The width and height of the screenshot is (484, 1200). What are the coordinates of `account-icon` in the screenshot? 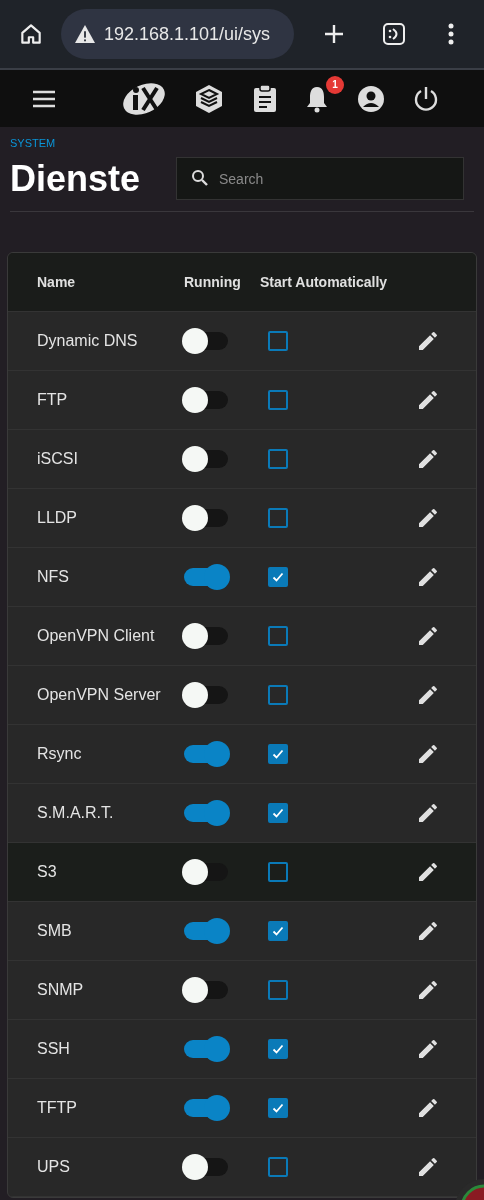 It's located at (371, 98).